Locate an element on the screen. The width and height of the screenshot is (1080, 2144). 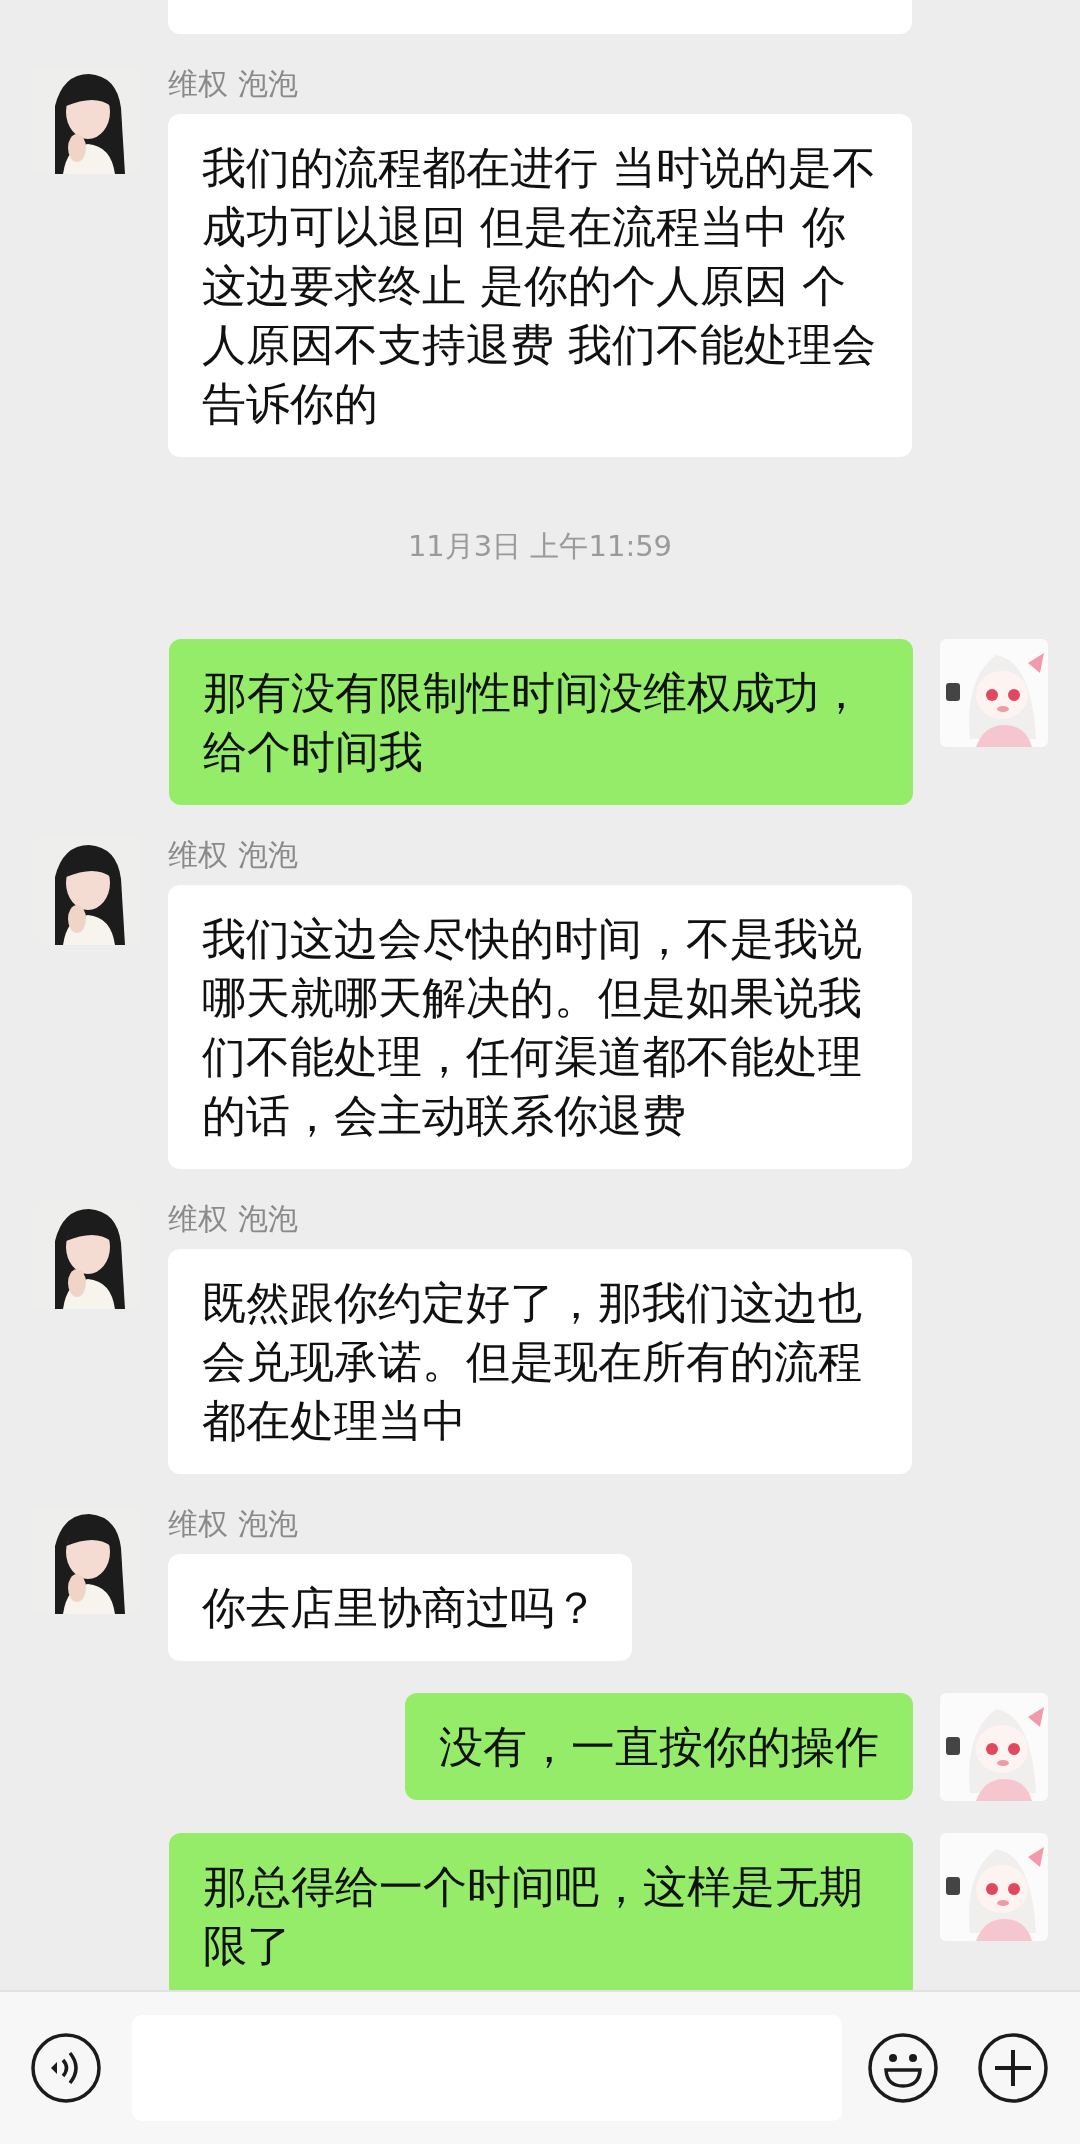
voice-icon is located at coordinates (66, 2068).